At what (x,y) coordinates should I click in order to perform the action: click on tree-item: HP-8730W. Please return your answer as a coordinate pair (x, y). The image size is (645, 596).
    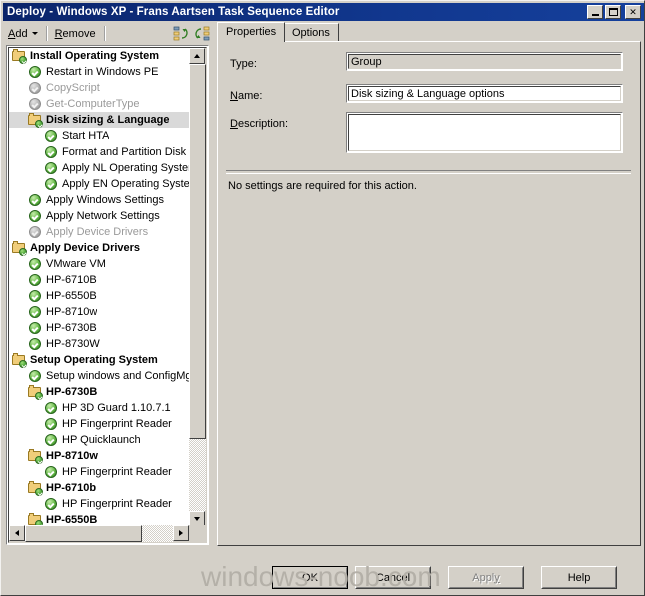
    Looking at the image, I should click on (99, 344).